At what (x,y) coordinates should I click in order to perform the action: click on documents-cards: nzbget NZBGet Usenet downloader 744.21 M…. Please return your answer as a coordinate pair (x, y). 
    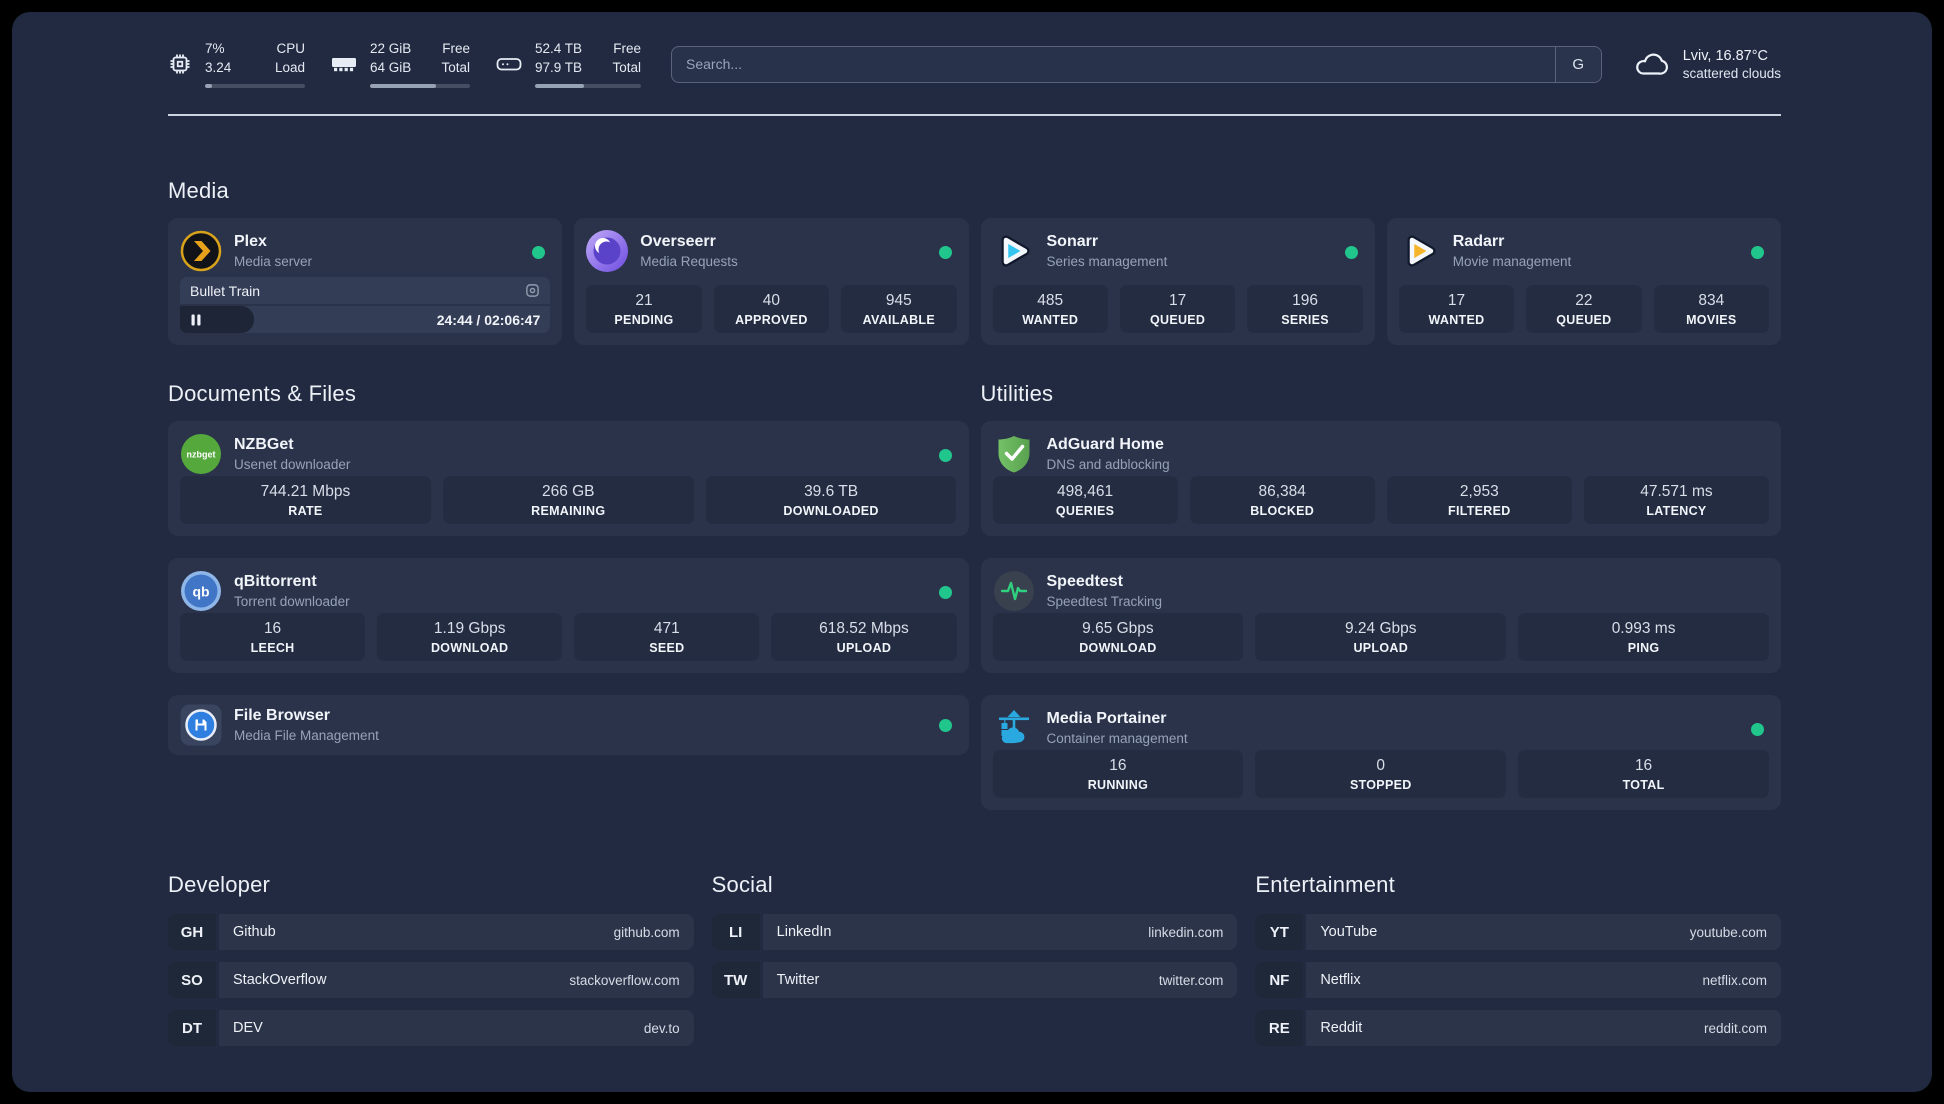
    Looking at the image, I should click on (568, 588).